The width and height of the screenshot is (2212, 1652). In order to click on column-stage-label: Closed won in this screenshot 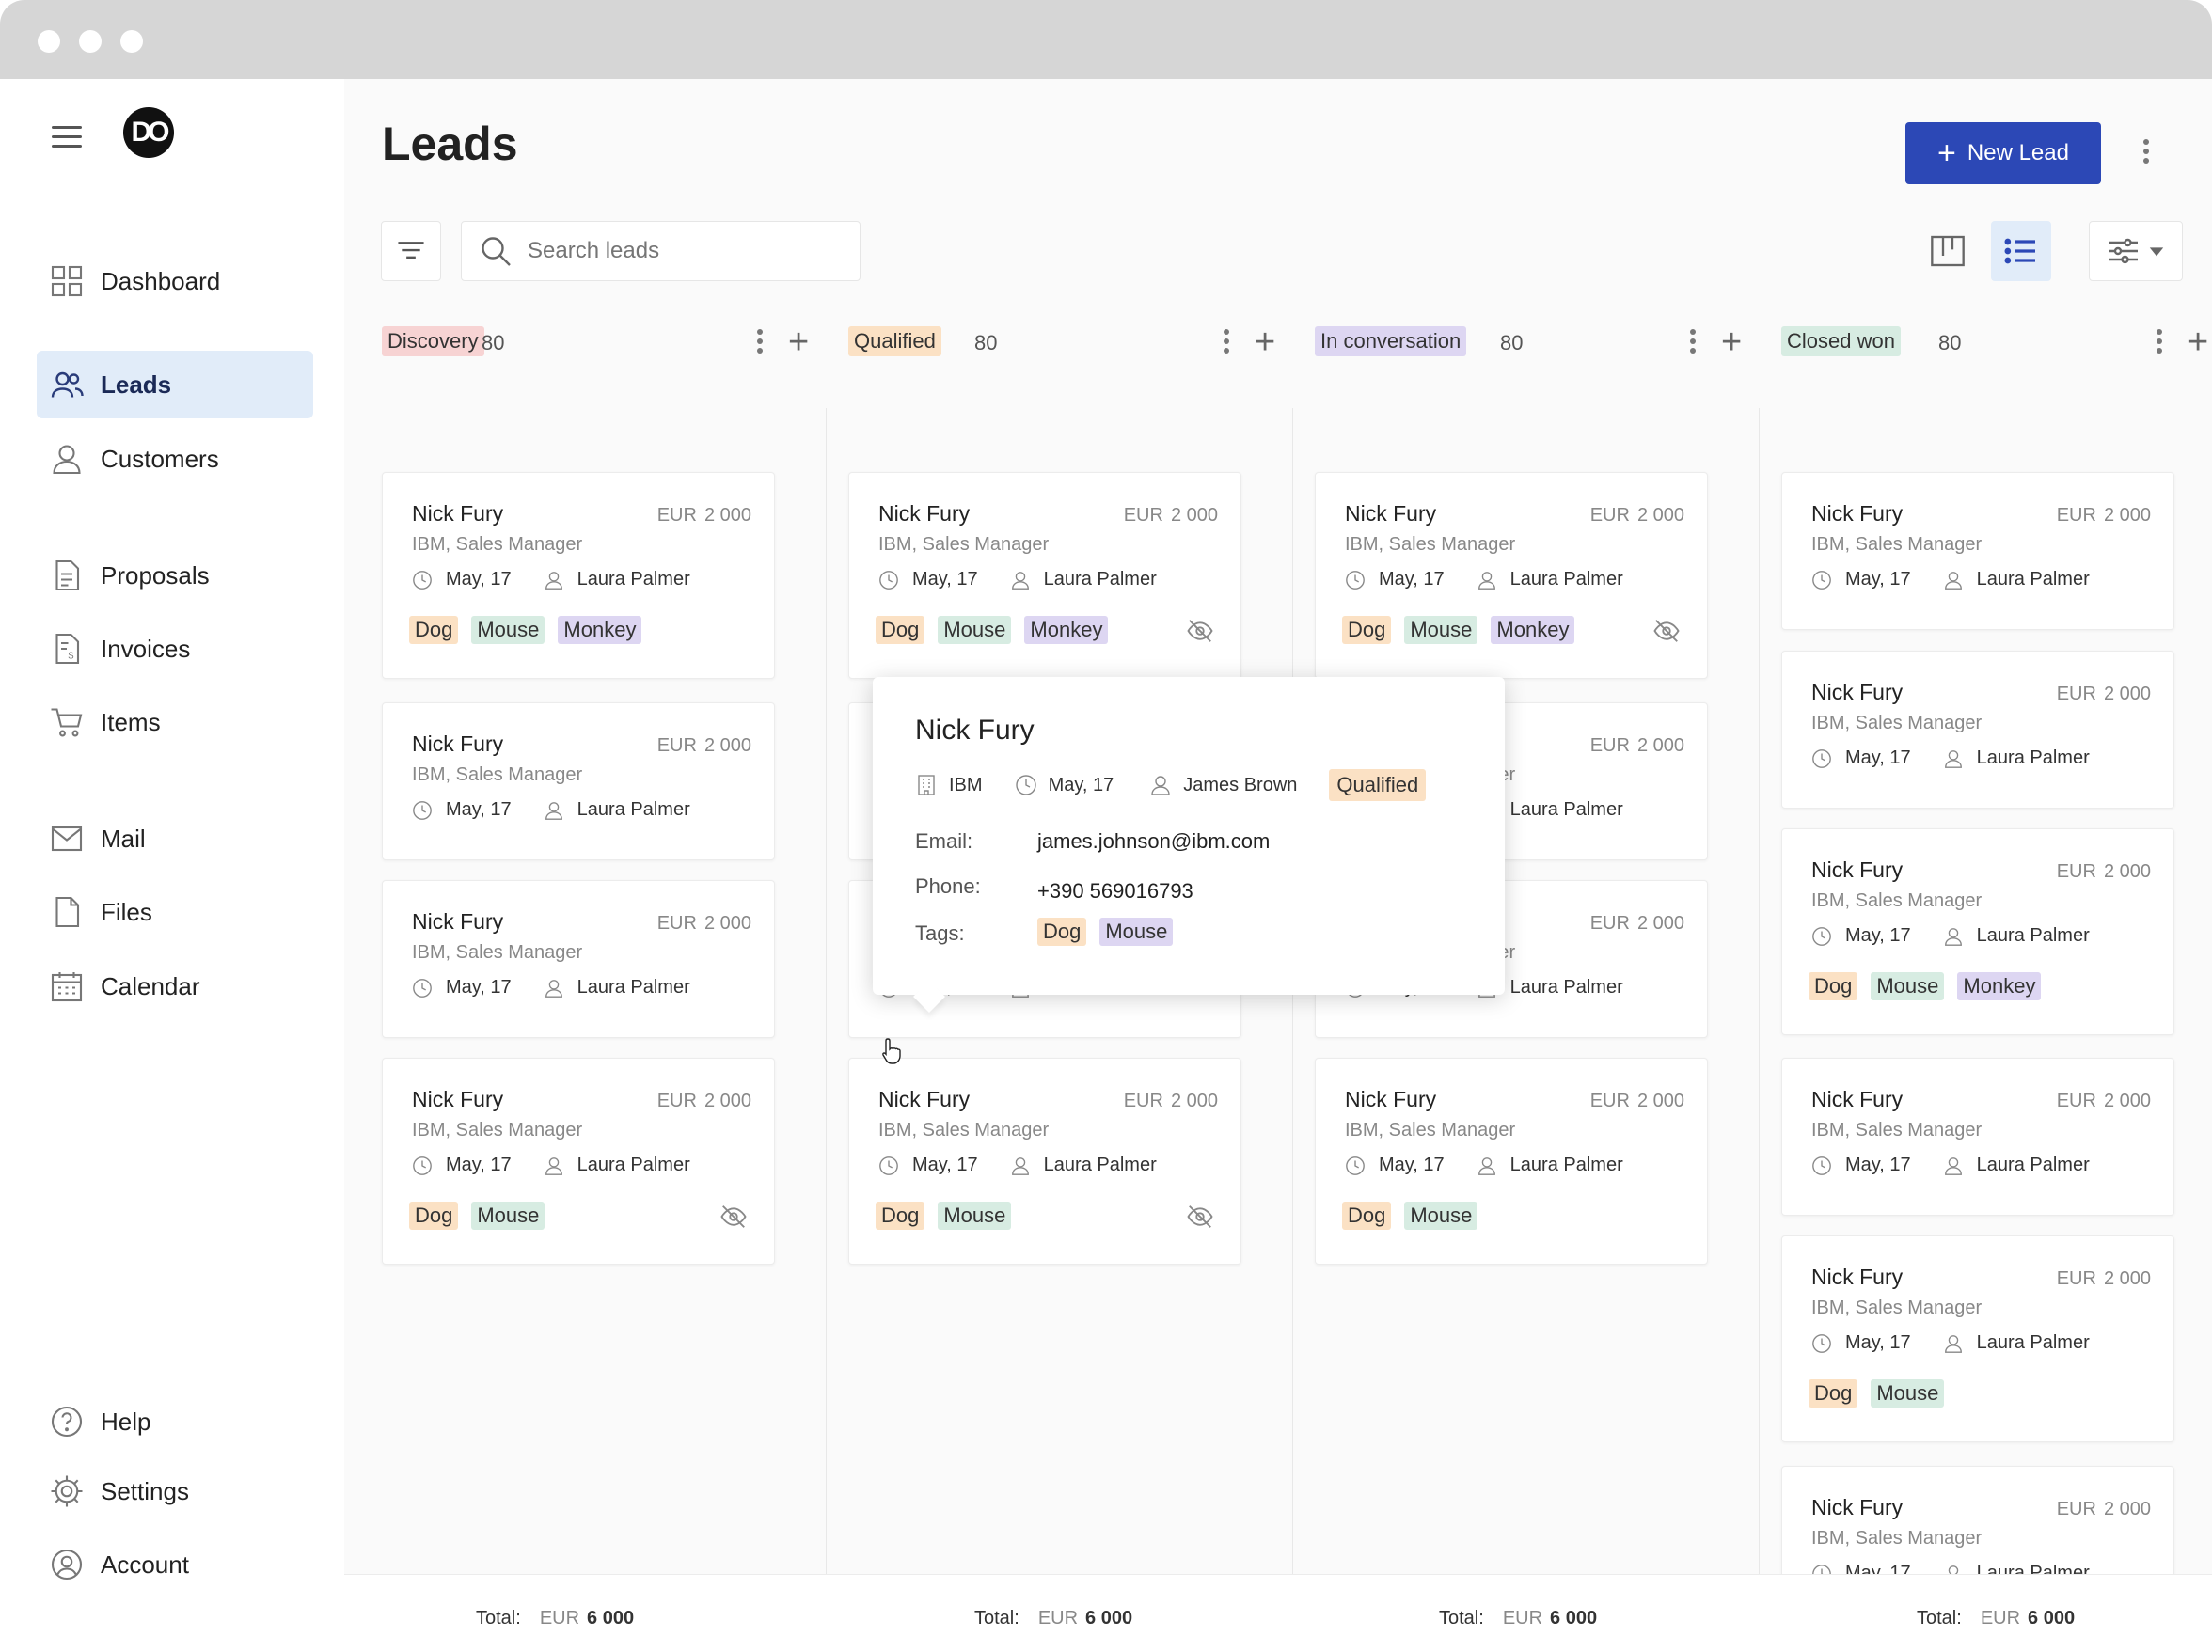, I will do `click(1841, 341)`.